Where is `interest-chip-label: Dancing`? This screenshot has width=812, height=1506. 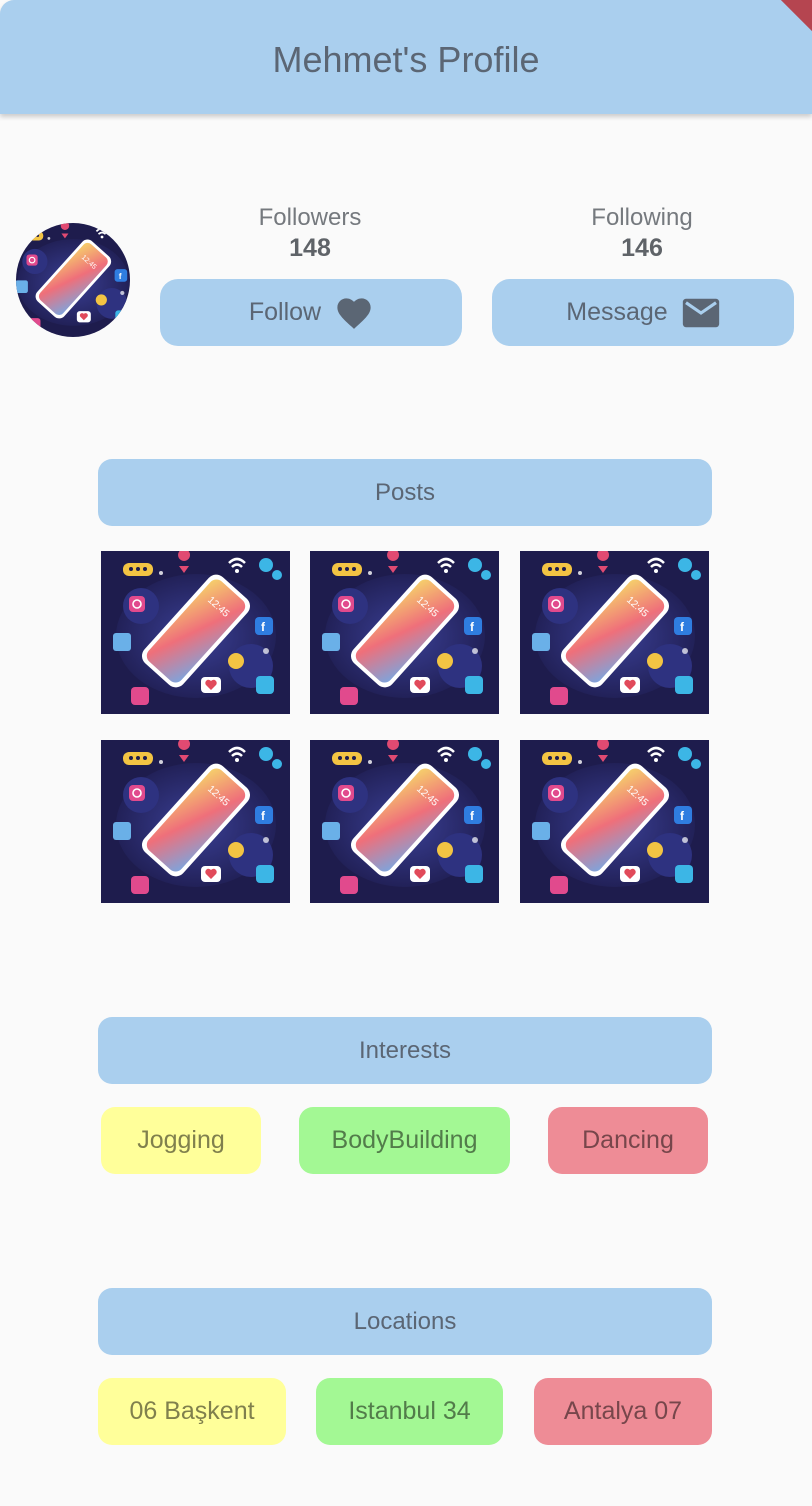 interest-chip-label: Dancing is located at coordinates (628, 1140).